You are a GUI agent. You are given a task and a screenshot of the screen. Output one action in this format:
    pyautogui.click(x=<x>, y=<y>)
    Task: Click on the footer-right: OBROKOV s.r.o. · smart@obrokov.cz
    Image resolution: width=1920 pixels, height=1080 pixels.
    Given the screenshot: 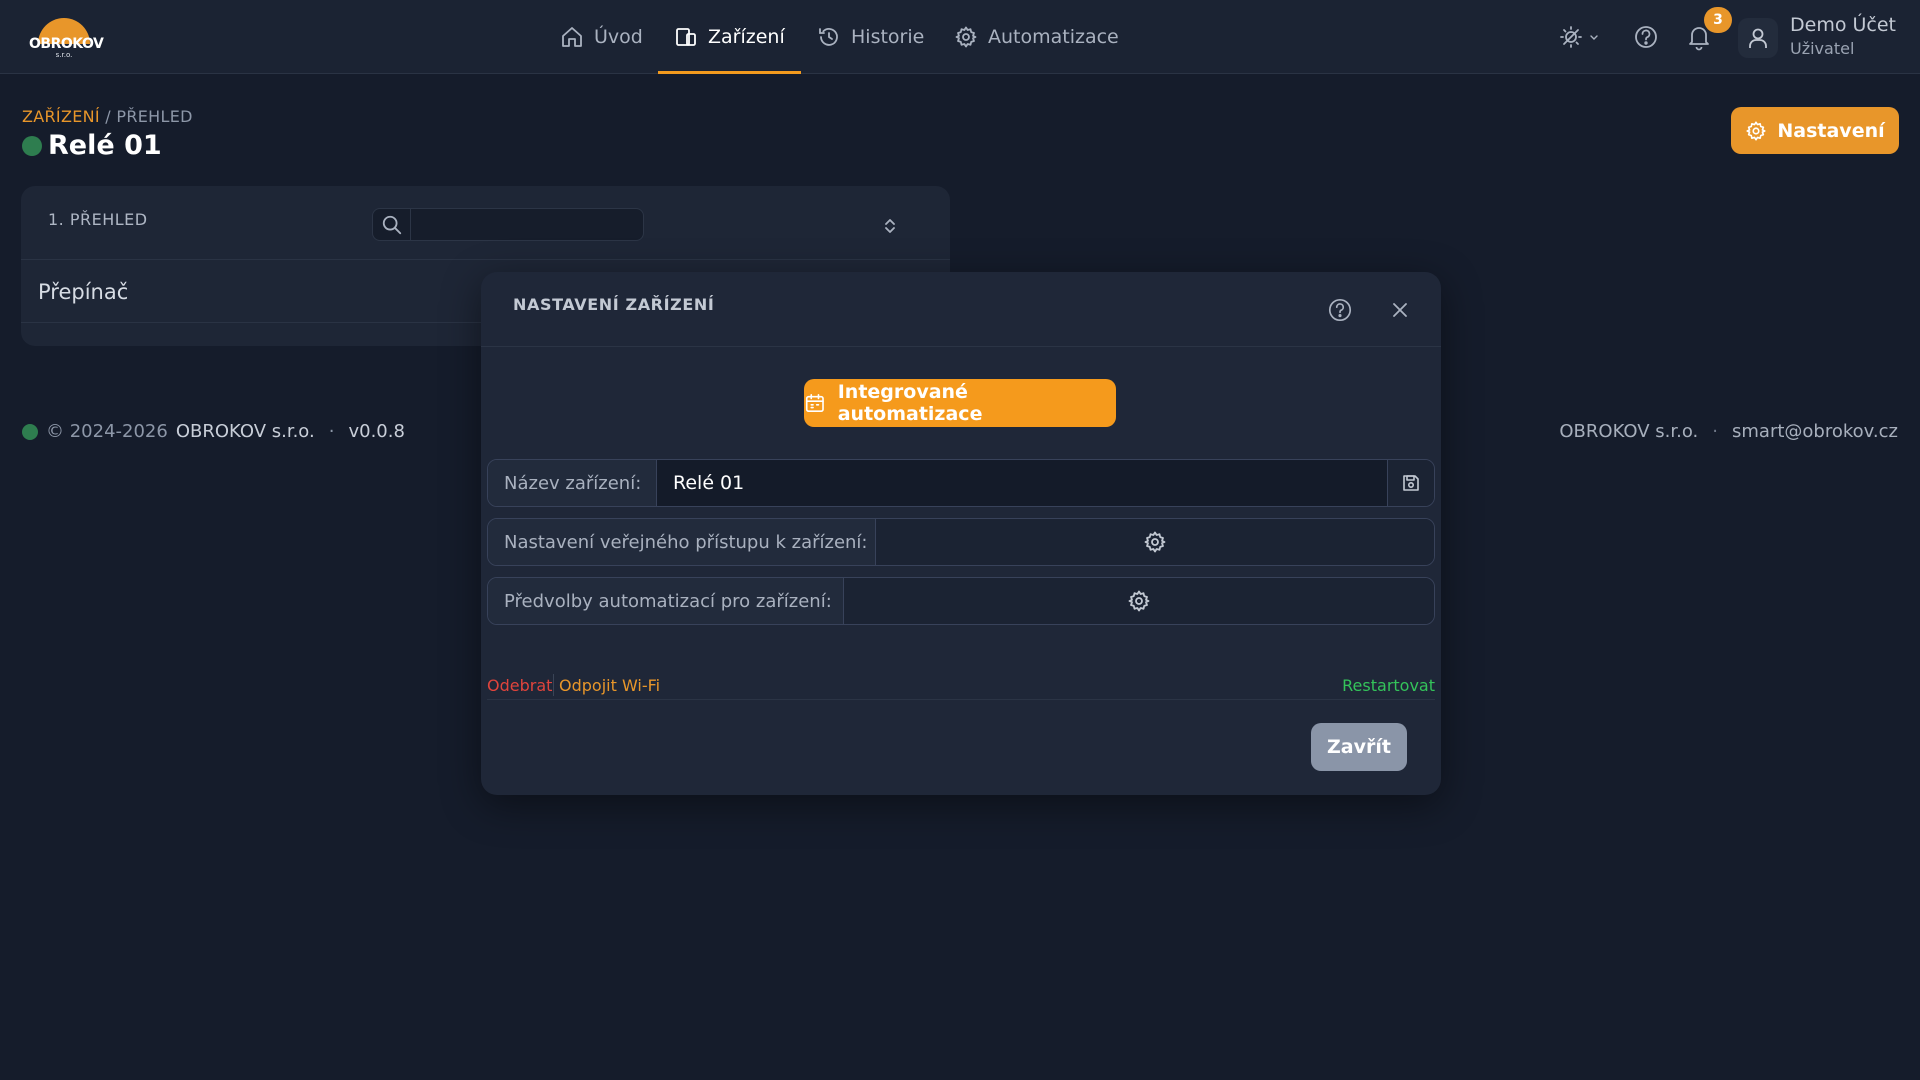 What is the action you would take?
    pyautogui.click(x=1728, y=431)
    